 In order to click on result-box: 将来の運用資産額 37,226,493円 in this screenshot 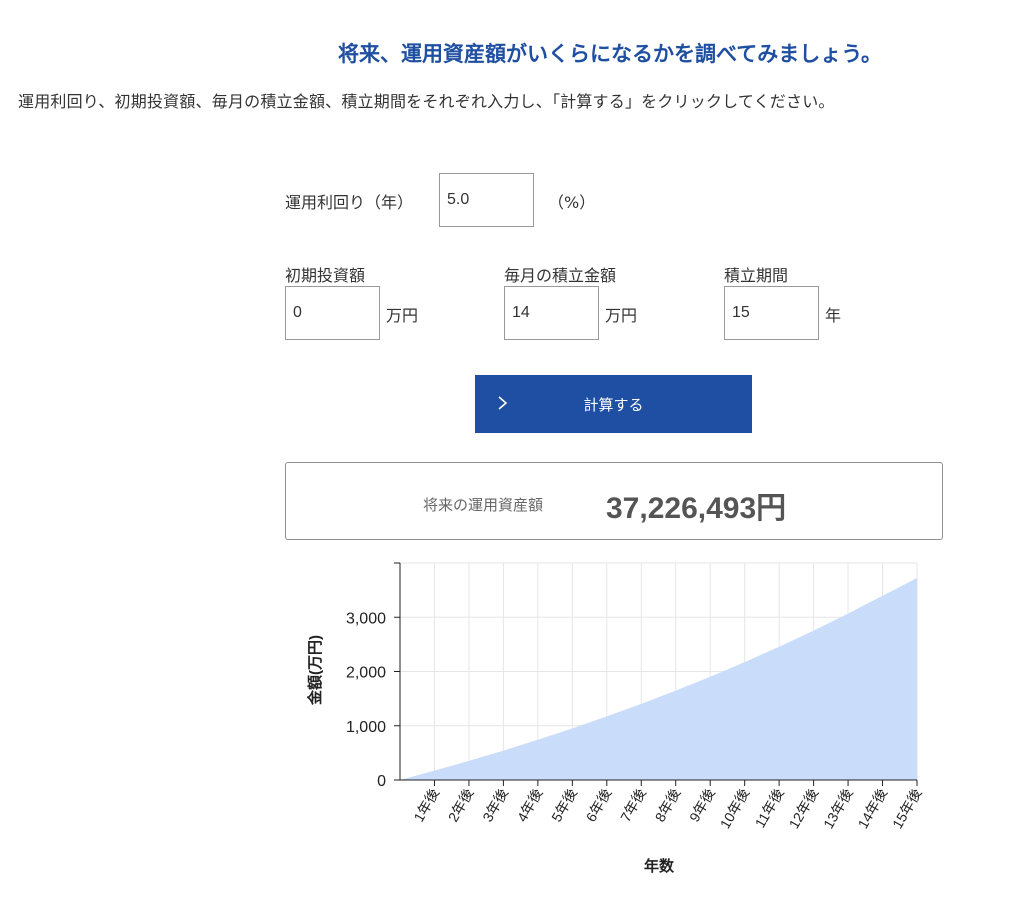, I will do `click(614, 501)`.